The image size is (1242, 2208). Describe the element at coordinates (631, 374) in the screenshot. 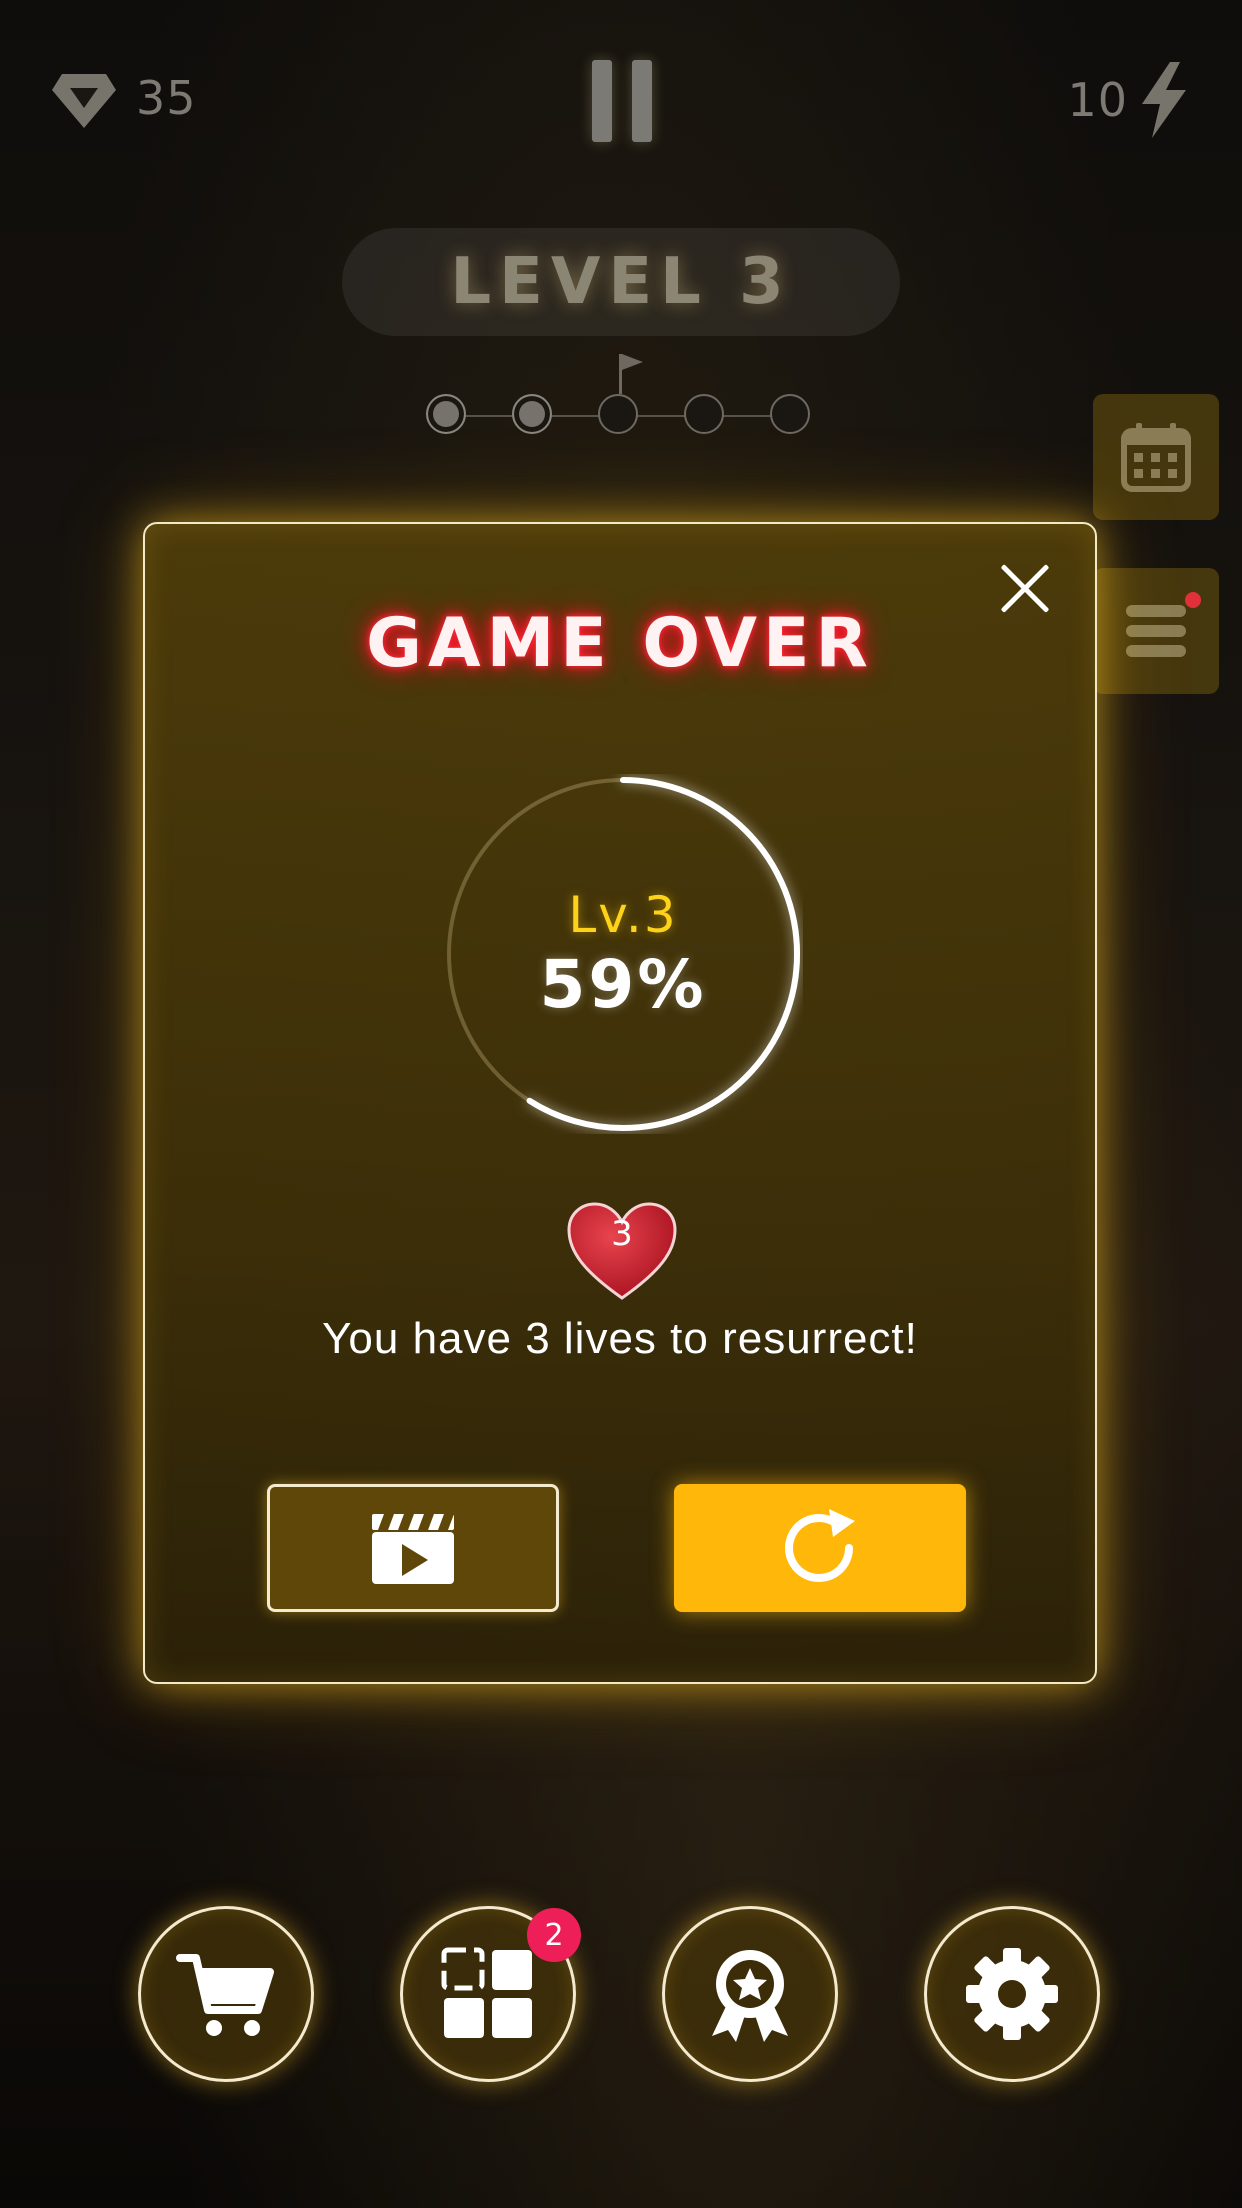

I see `flag-icon` at that location.